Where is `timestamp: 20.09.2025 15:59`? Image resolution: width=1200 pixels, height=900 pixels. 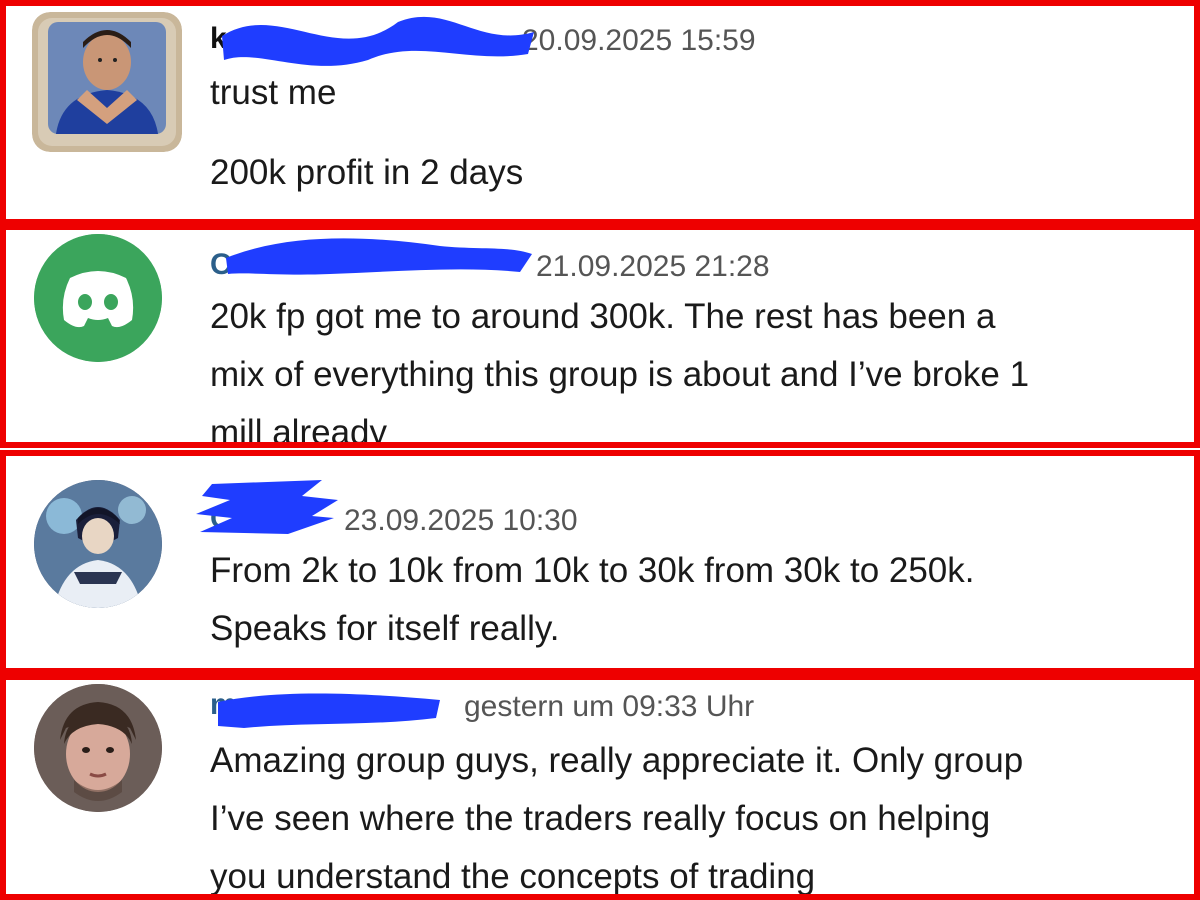 timestamp: 20.09.2025 15:59 is located at coordinates (639, 40).